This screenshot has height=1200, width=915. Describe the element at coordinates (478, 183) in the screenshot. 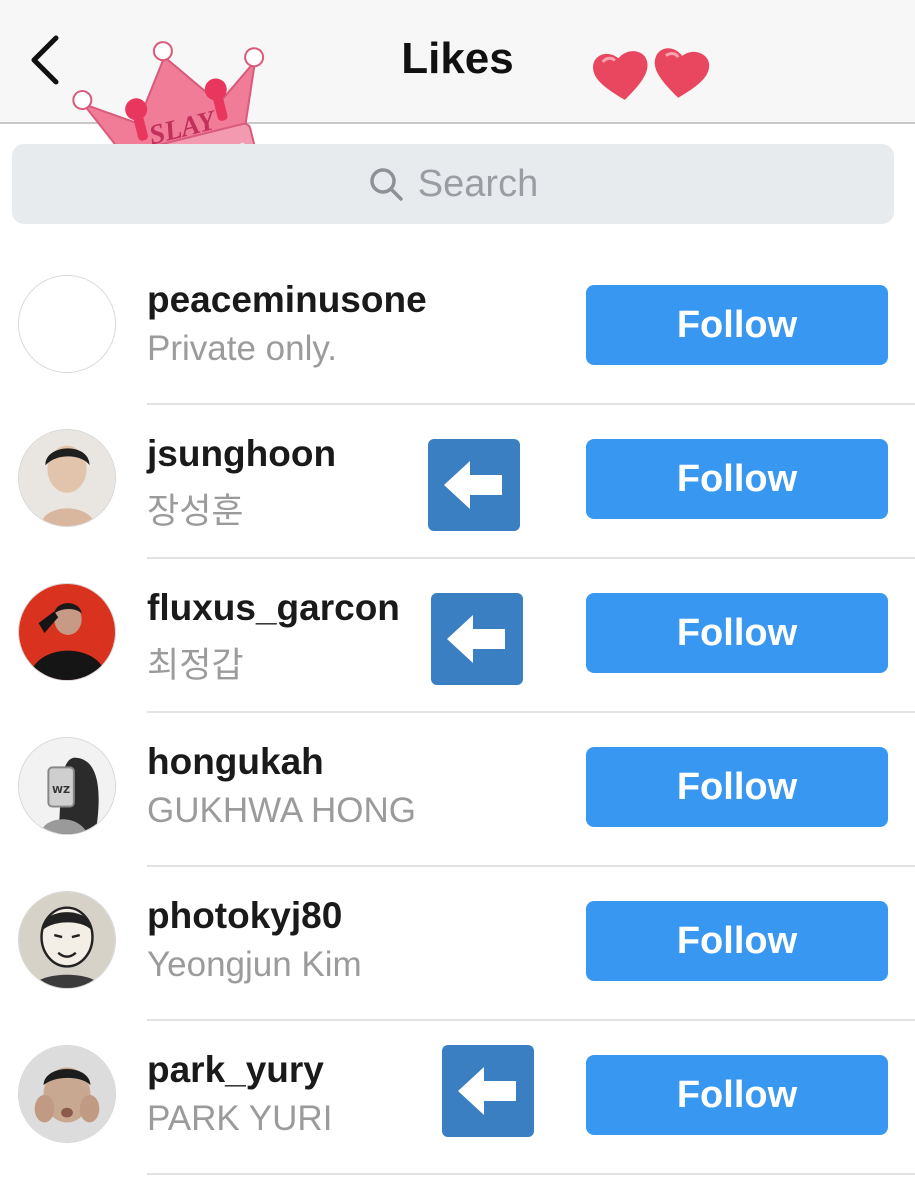

I see `search-placeholder: Search` at that location.